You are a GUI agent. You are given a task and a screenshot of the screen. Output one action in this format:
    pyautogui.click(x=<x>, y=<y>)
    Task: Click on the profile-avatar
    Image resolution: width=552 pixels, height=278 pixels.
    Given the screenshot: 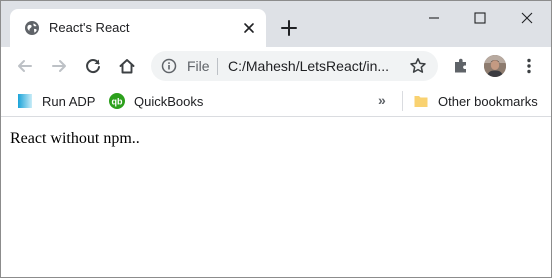 What is the action you would take?
    pyautogui.click(x=495, y=66)
    